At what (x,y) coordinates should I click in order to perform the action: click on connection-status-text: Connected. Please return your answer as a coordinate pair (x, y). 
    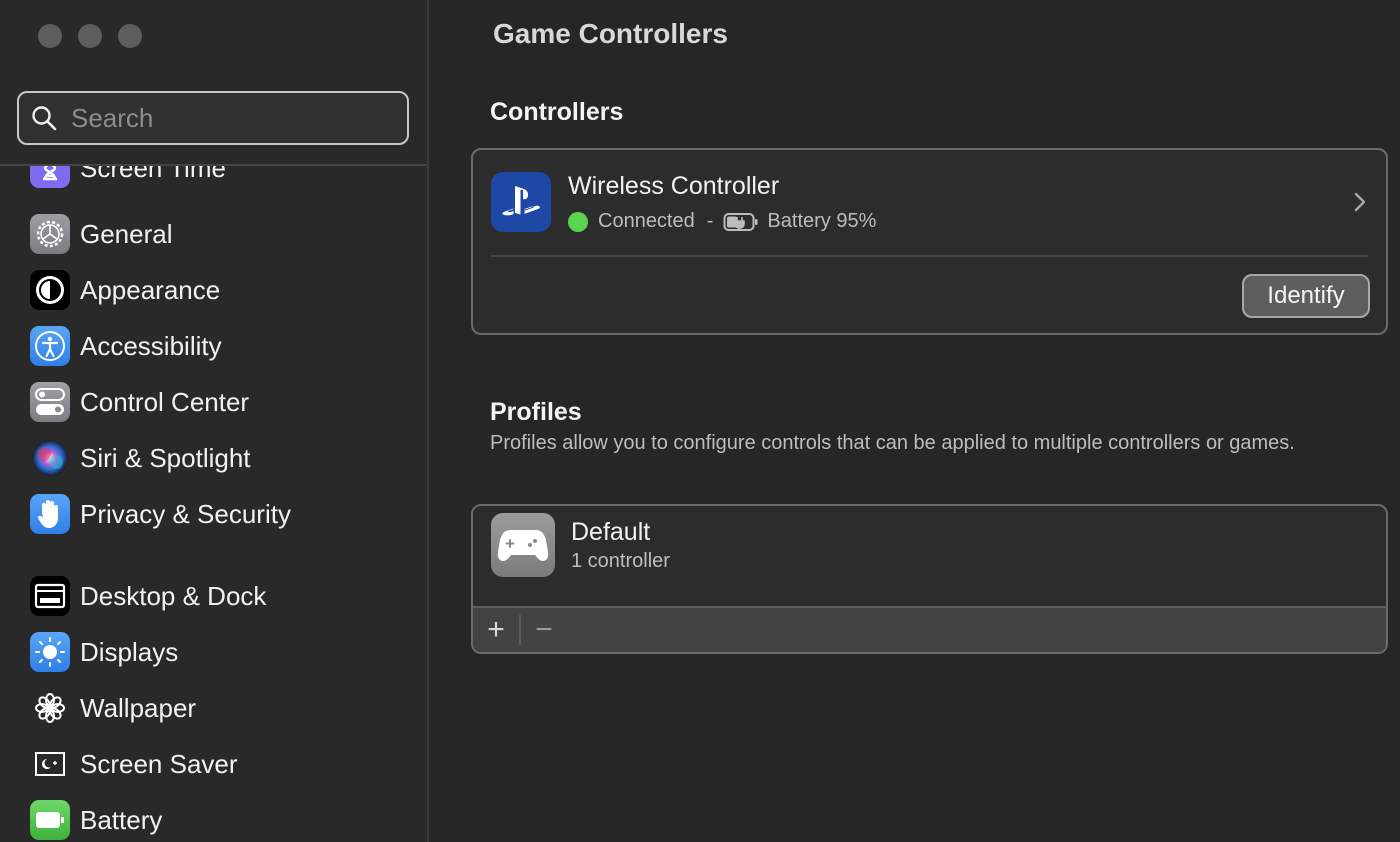
    Looking at the image, I should click on (646, 221).